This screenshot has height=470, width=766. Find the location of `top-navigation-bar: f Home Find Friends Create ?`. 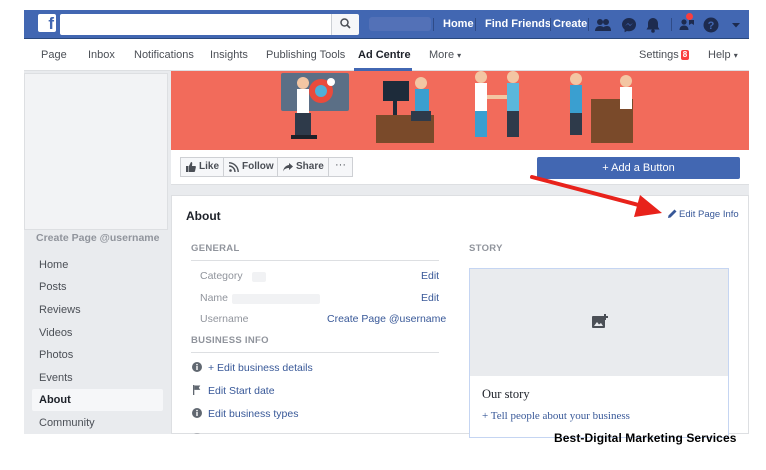

top-navigation-bar: f Home Find Friends Create ? is located at coordinates (386, 24).